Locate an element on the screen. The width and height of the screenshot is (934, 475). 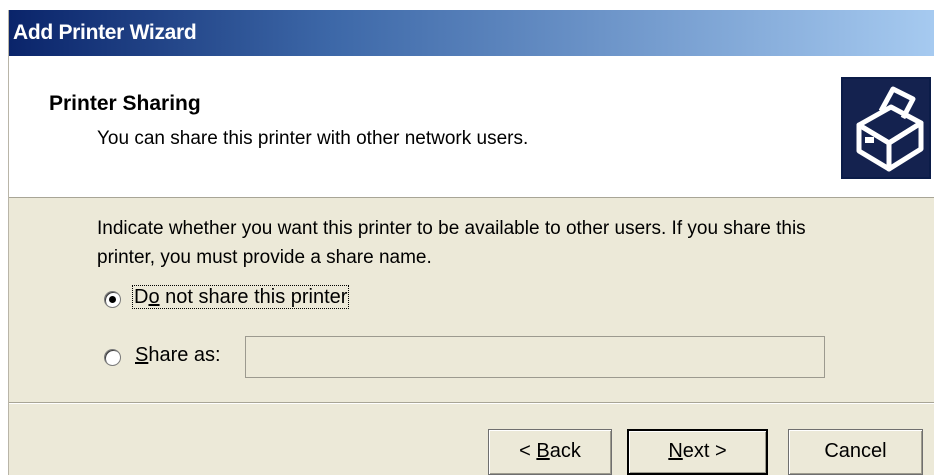
button-separator is located at coordinates (471, 403).